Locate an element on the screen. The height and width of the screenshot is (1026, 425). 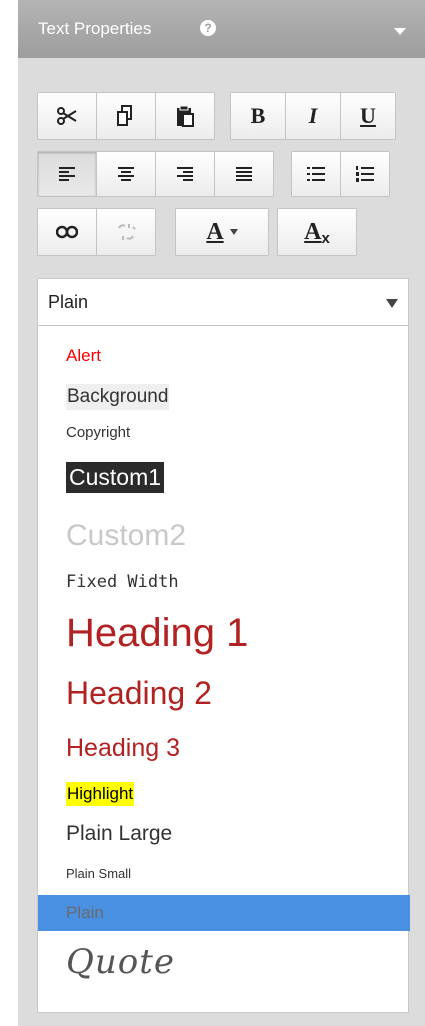
justify-icon is located at coordinates (244, 174).